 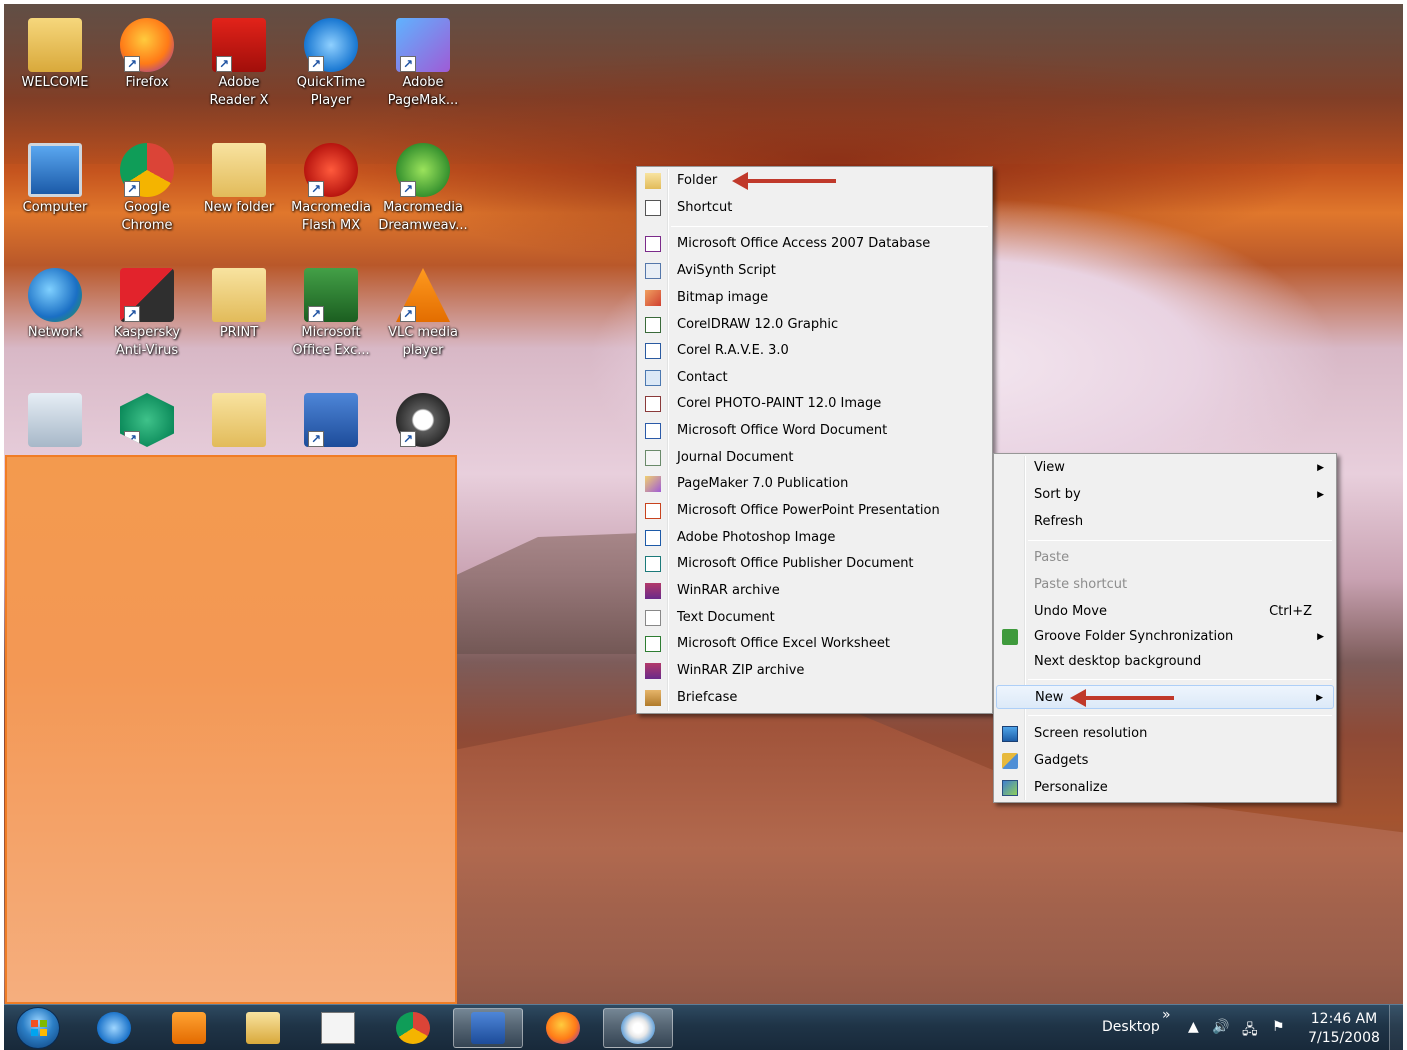 What do you see at coordinates (423, 314) in the screenshot?
I see `desktop-icon: ↗ VLC media player` at bounding box center [423, 314].